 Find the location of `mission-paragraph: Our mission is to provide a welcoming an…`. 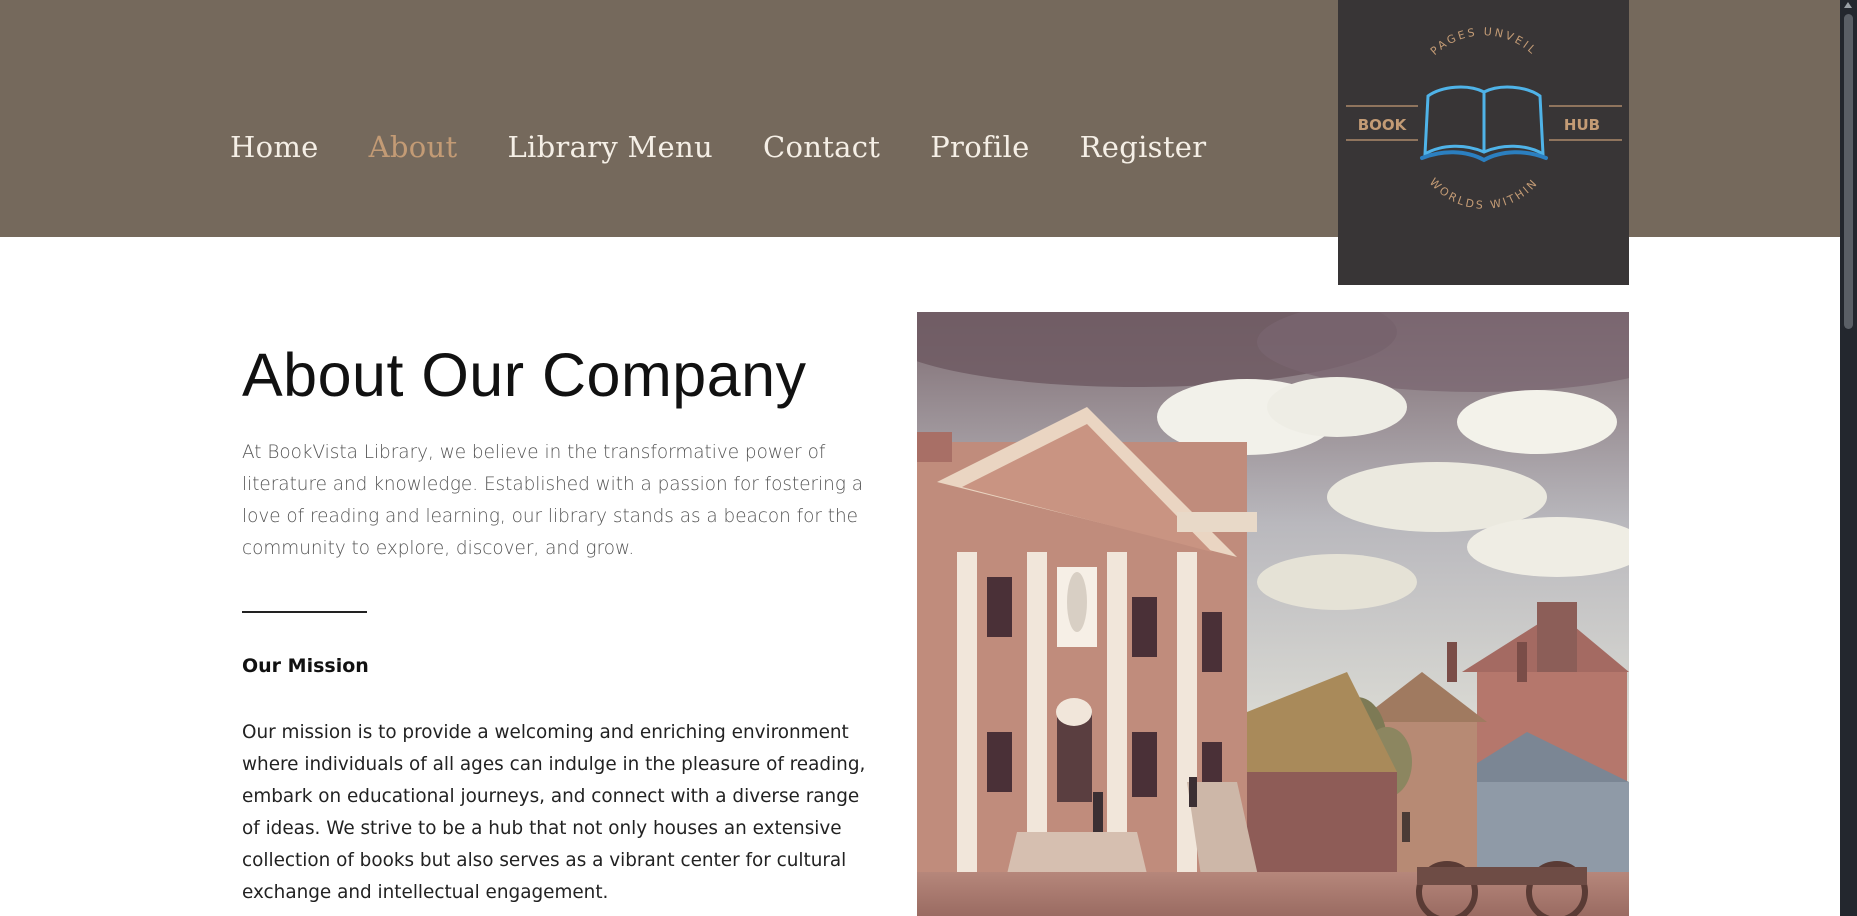

mission-paragraph: Our mission is to provide a welcoming an… is located at coordinates (554, 812).